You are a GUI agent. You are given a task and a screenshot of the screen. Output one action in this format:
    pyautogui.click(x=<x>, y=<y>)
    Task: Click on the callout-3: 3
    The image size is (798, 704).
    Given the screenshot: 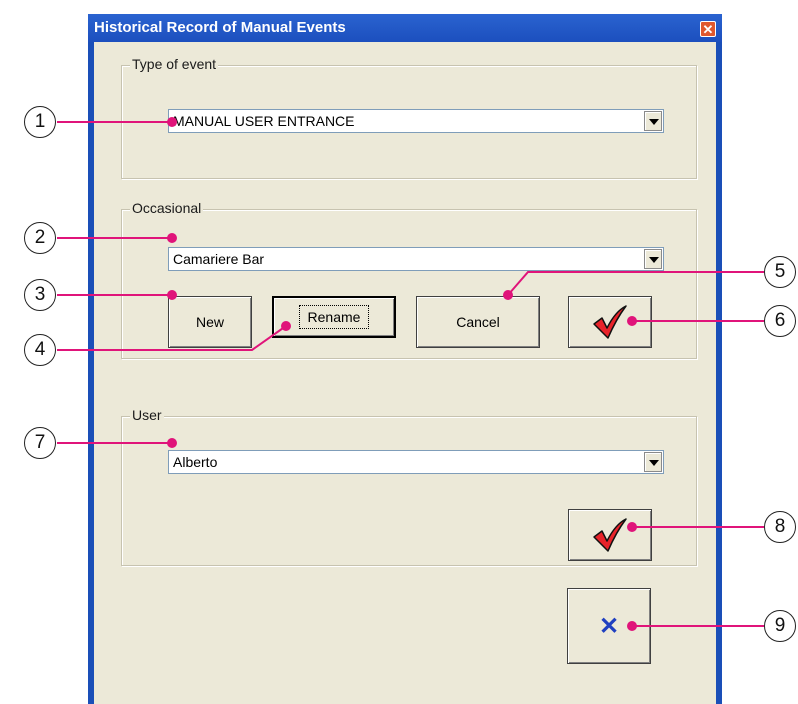 What is the action you would take?
    pyautogui.click(x=40, y=295)
    